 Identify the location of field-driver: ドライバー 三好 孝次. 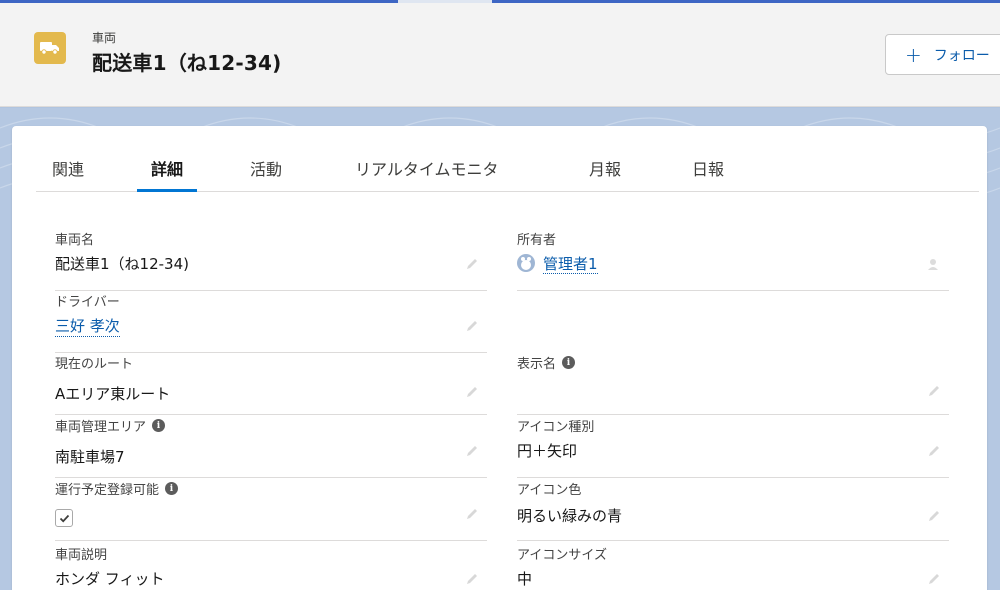
(271, 322).